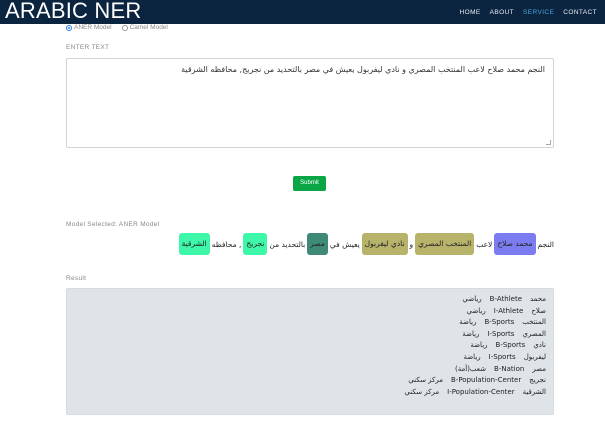 The image size is (605, 421). Describe the element at coordinates (481, 391) in the screenshot. I see `result-tag: I-Population-Center` at that location.